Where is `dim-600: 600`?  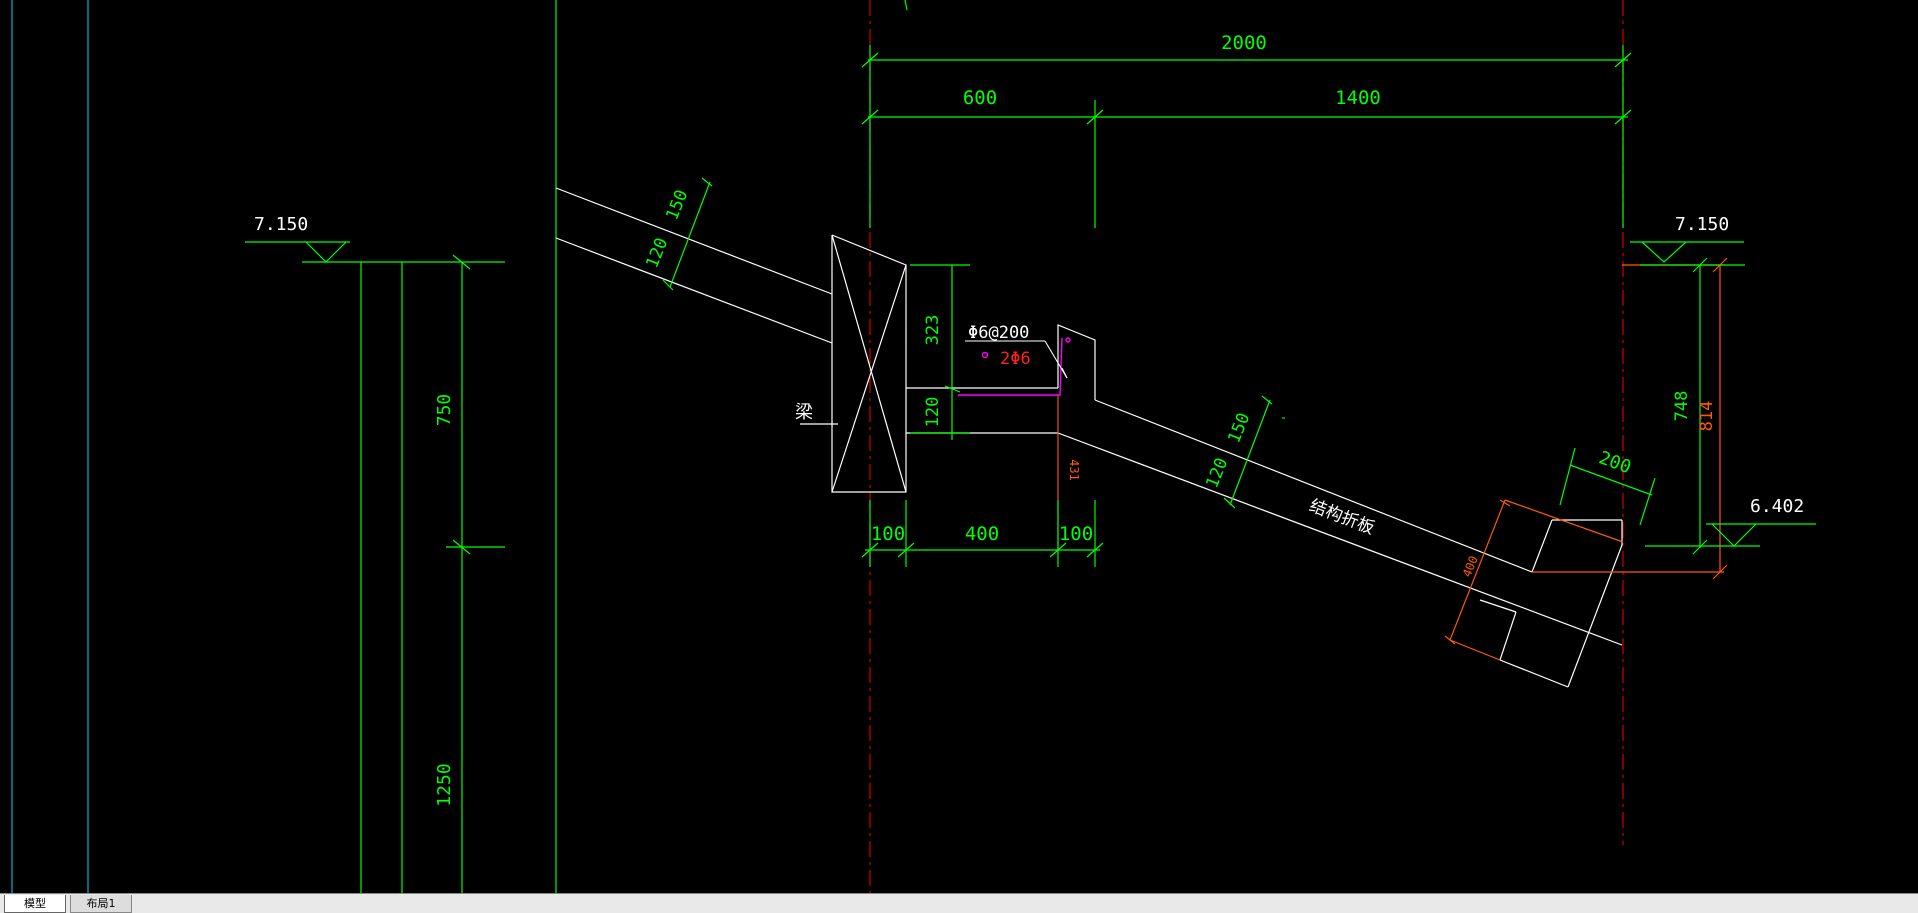 dim-600: 600 is located at coordinates (980, 98).